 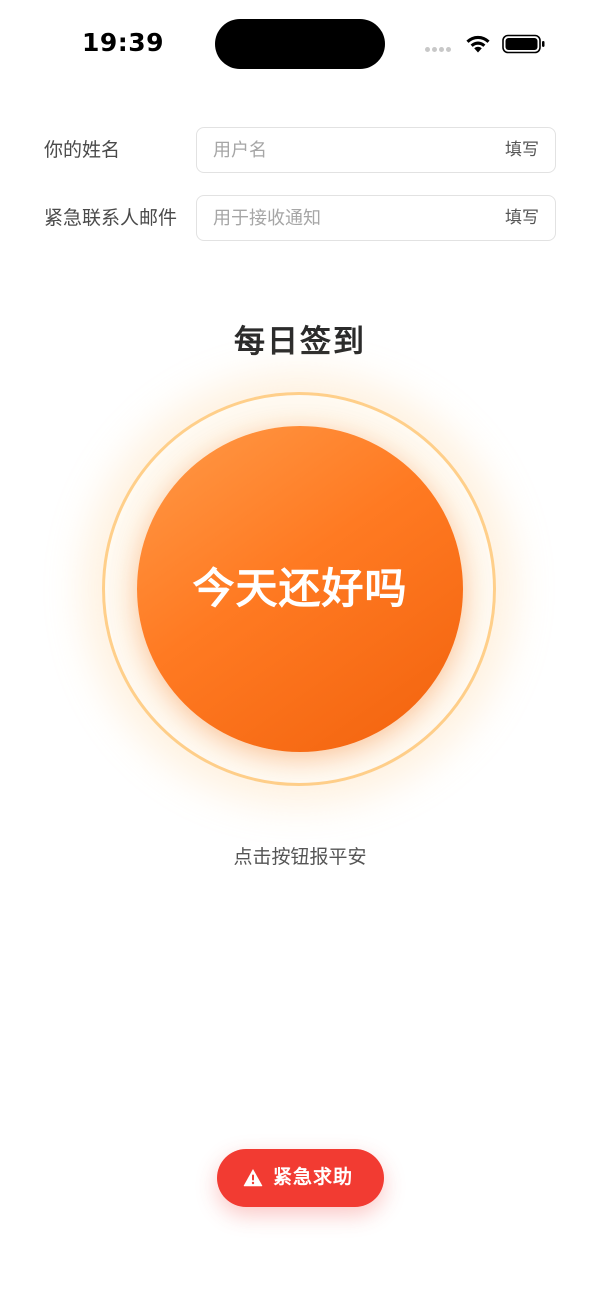 I want to click on emergency-email-row: 紧急联系人邮件 填写, so click(x=300, y=218).